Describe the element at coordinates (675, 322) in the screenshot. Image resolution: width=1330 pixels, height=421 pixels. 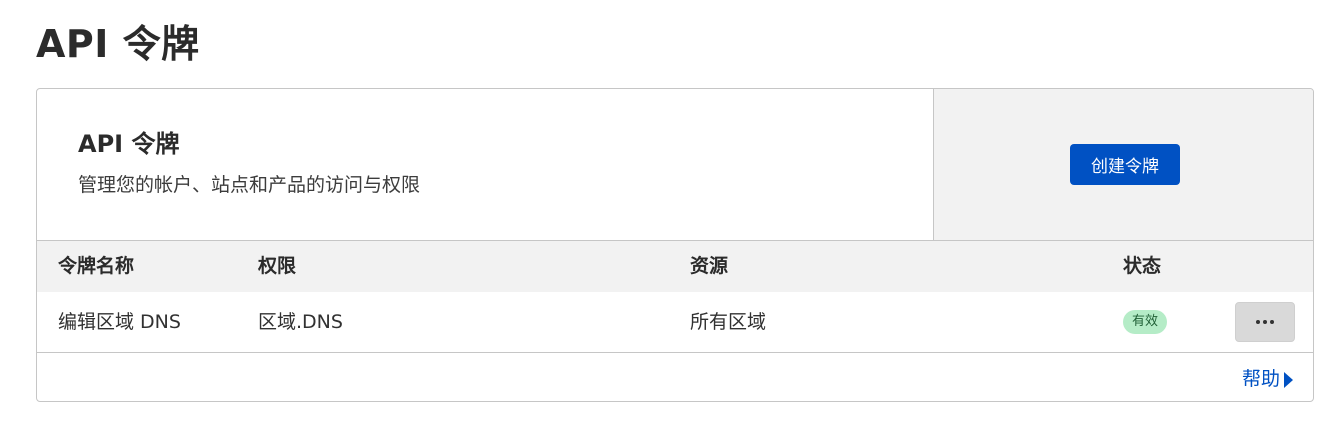
I see `table-row: 编辑区域 DNS 区域.DNS 所有区域 有效` at that location.